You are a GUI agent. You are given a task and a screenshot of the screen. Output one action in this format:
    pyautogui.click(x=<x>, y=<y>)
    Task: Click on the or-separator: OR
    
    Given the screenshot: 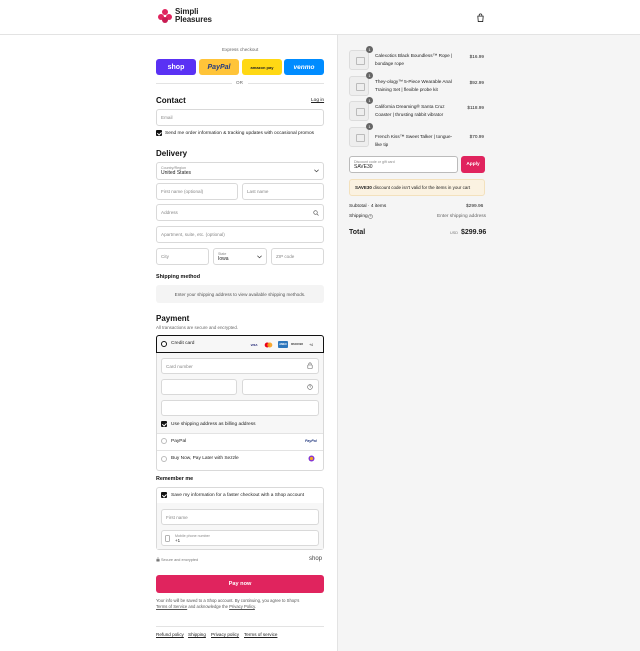 What is the action you would take?
    pyautogui.click(x=239, y=82)
    